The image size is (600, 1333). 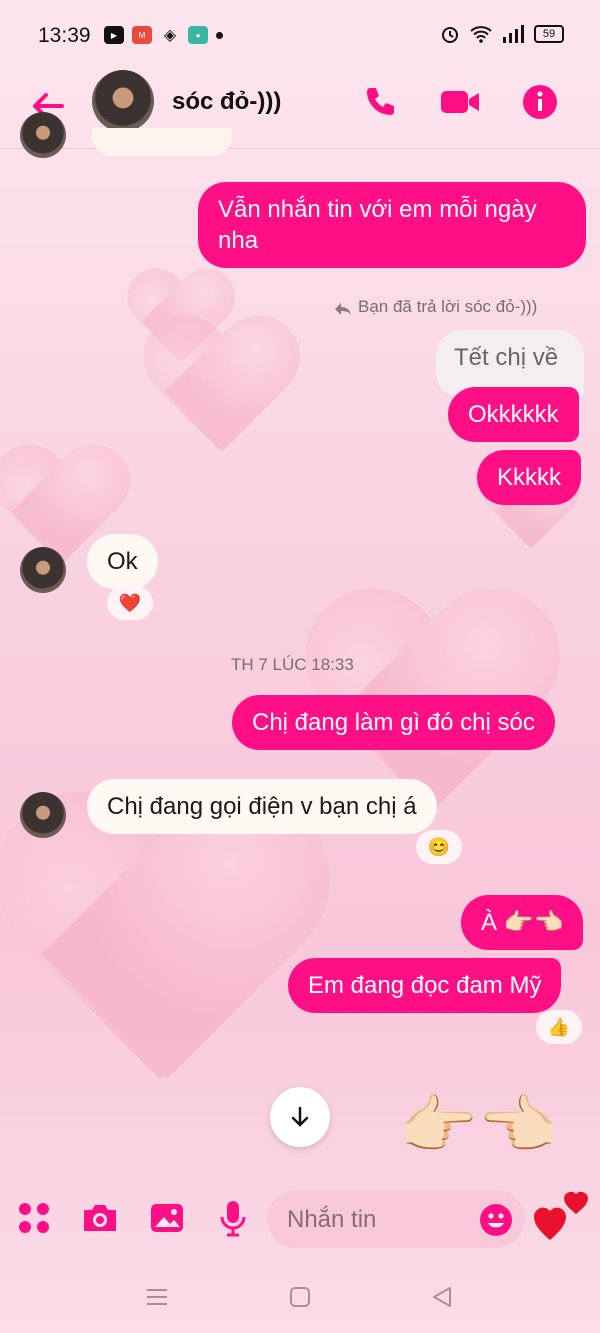 What do you see at coordinates (157, 1297) in the screenshot?
I see `recents-icon` at bounding box center [157, 1297].